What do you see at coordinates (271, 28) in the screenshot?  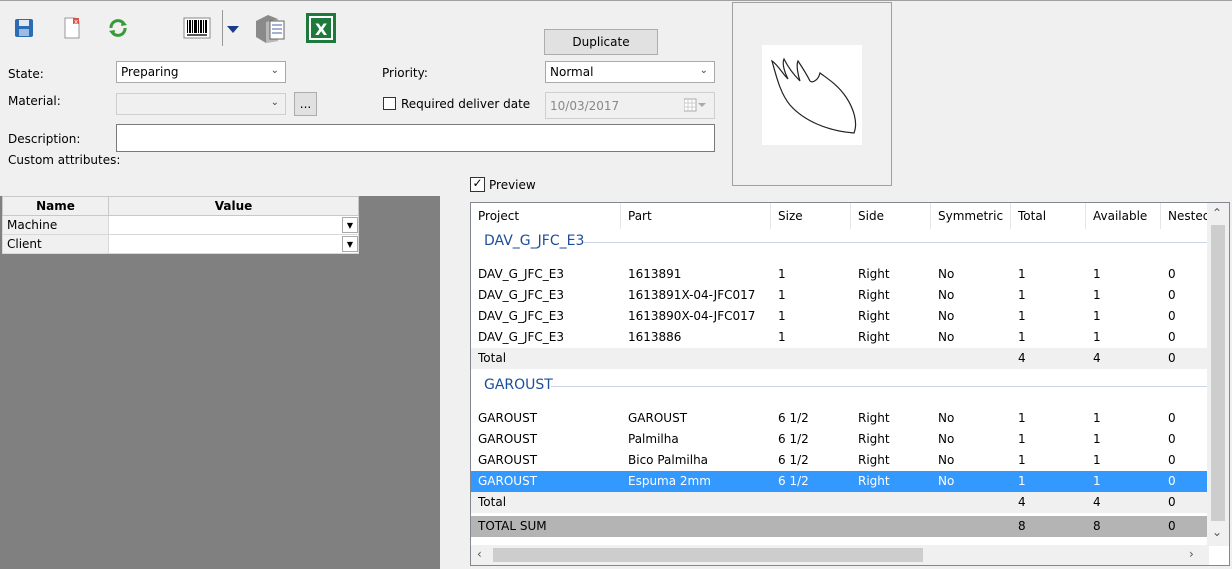 I see `document-package-icon` at bounding box center [271, 28].